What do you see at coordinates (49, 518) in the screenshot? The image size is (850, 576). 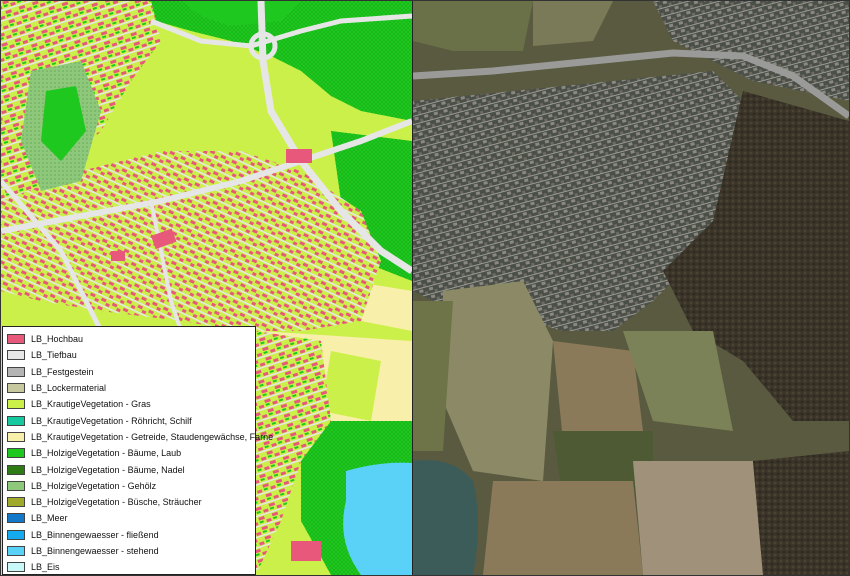 I see `legend-label: LB_Meer` at bounding box center [49, 518].